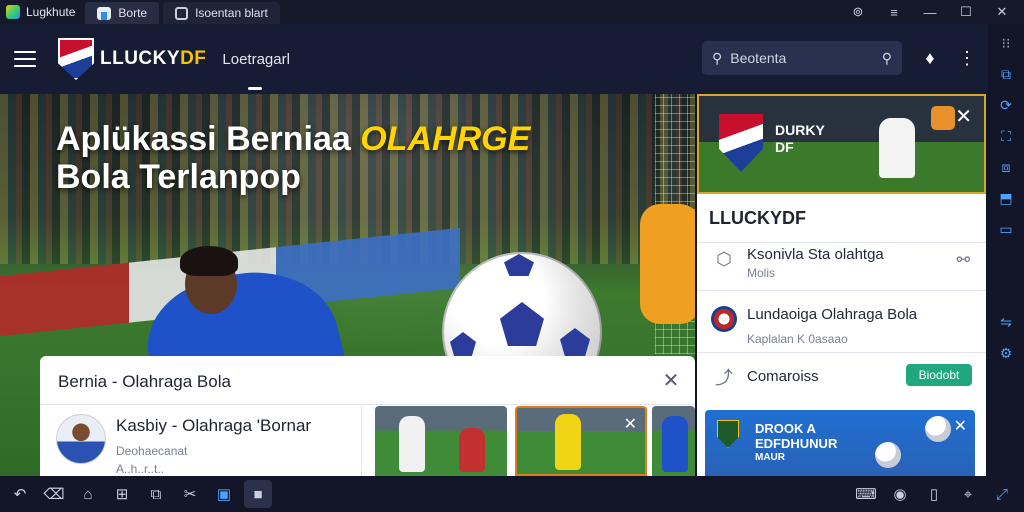 The width and height of the screenshot is (1024, 512). What do you see at coordinates (815, 254) in the screenshot?
I see `side-item-title: Ksonivla Sta olahtga` at bounding box center [815, 254].